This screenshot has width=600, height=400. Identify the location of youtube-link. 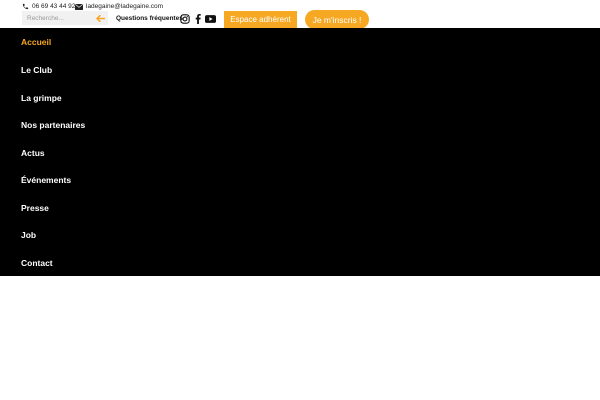
(210, 19).